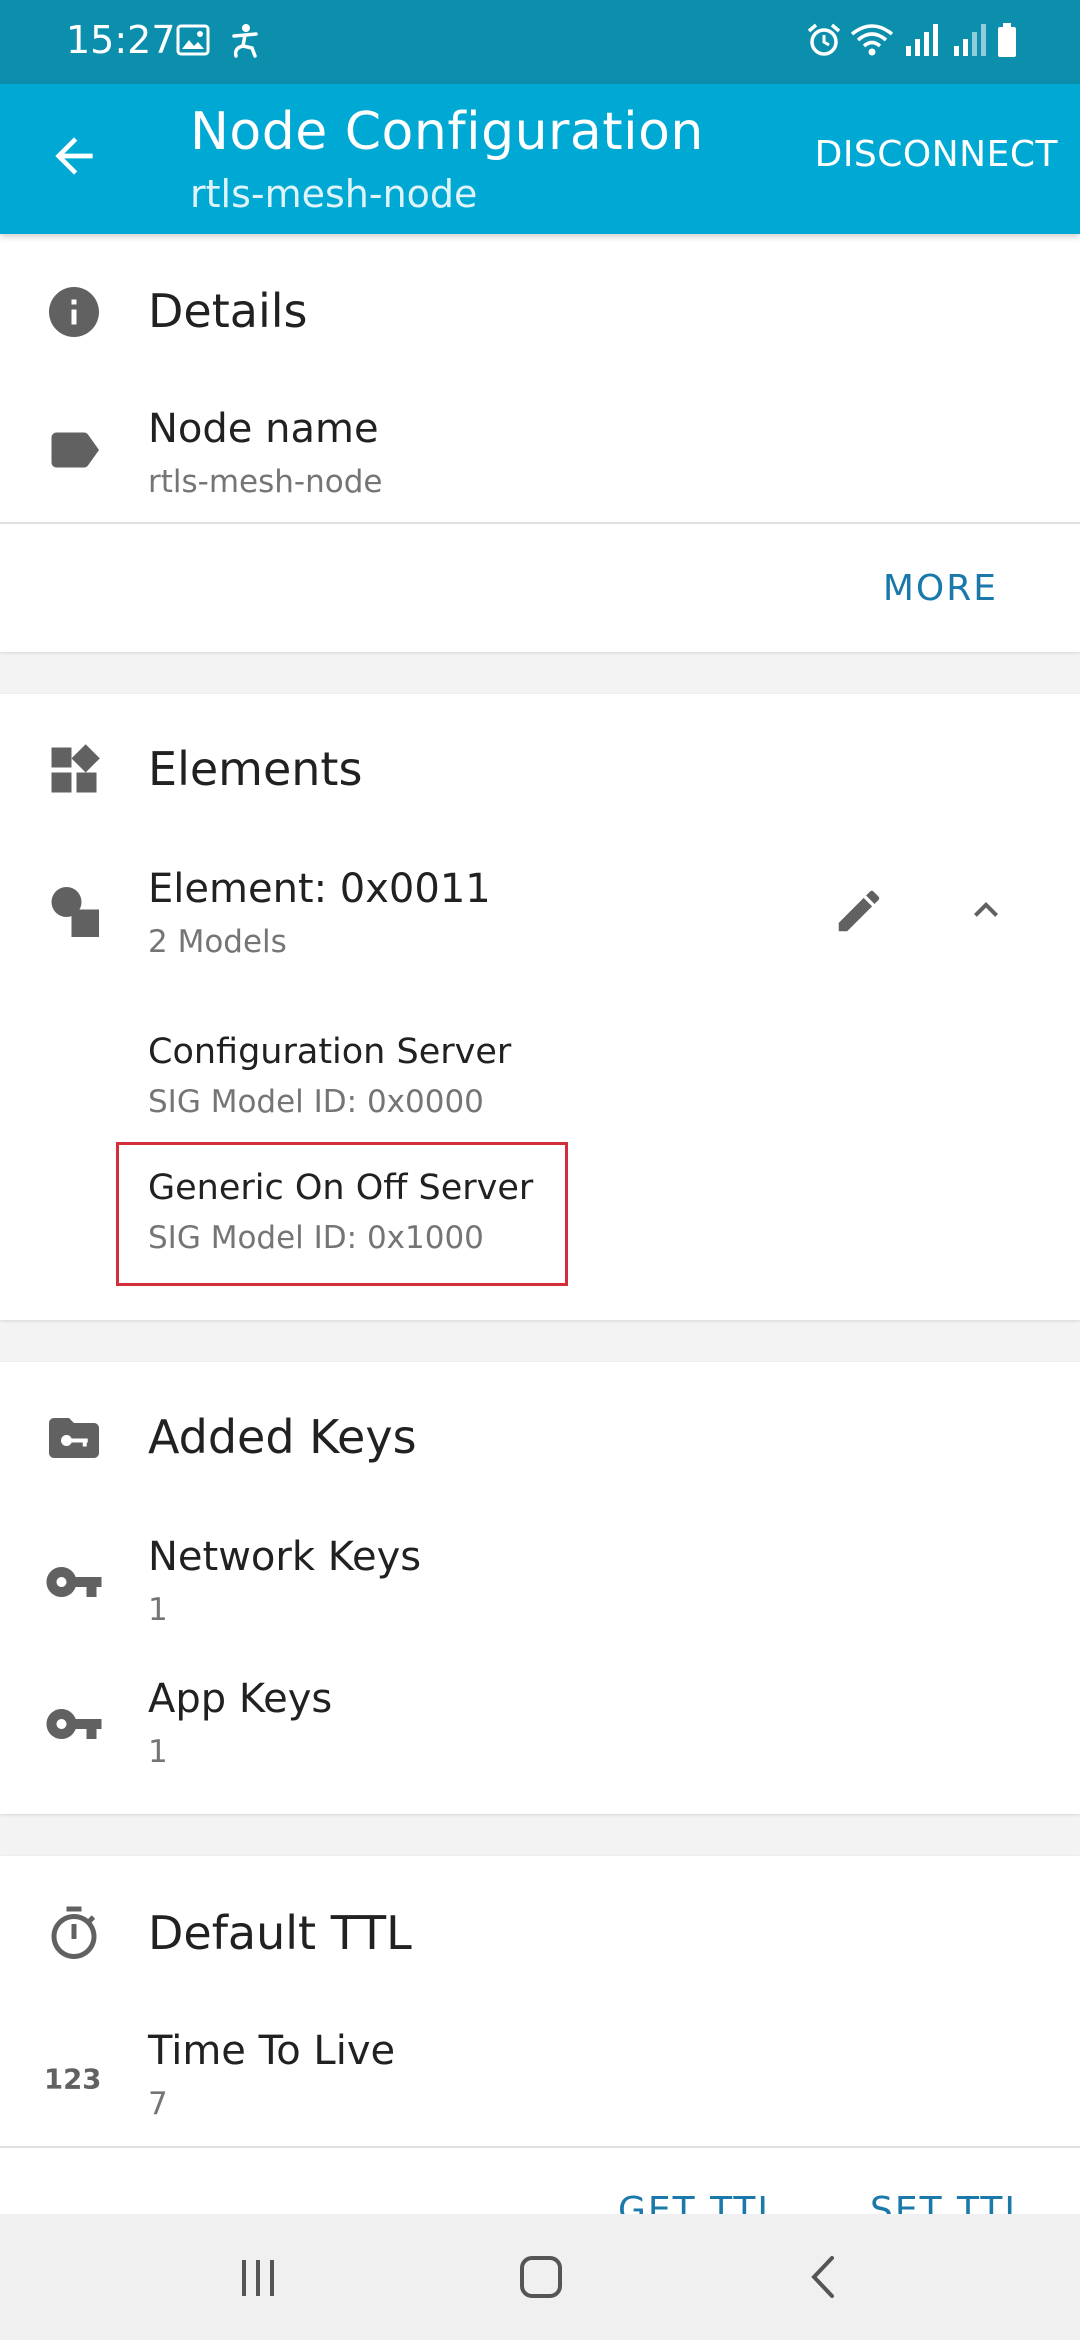 The image size is (1080, 2340). Describe the element at coordinates (940, 588) in the screenshot. I see `more-button: MORE` at that location.